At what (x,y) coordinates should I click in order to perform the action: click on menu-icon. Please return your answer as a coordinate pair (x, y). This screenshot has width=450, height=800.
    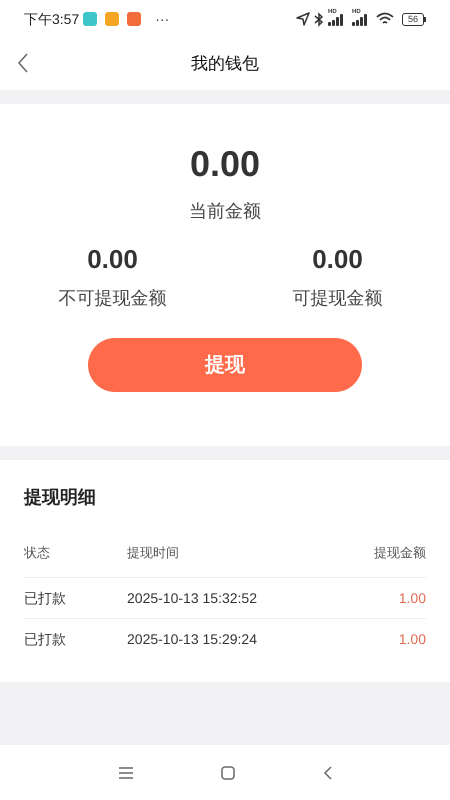
    Looking at the image, I should click on (125, 772).